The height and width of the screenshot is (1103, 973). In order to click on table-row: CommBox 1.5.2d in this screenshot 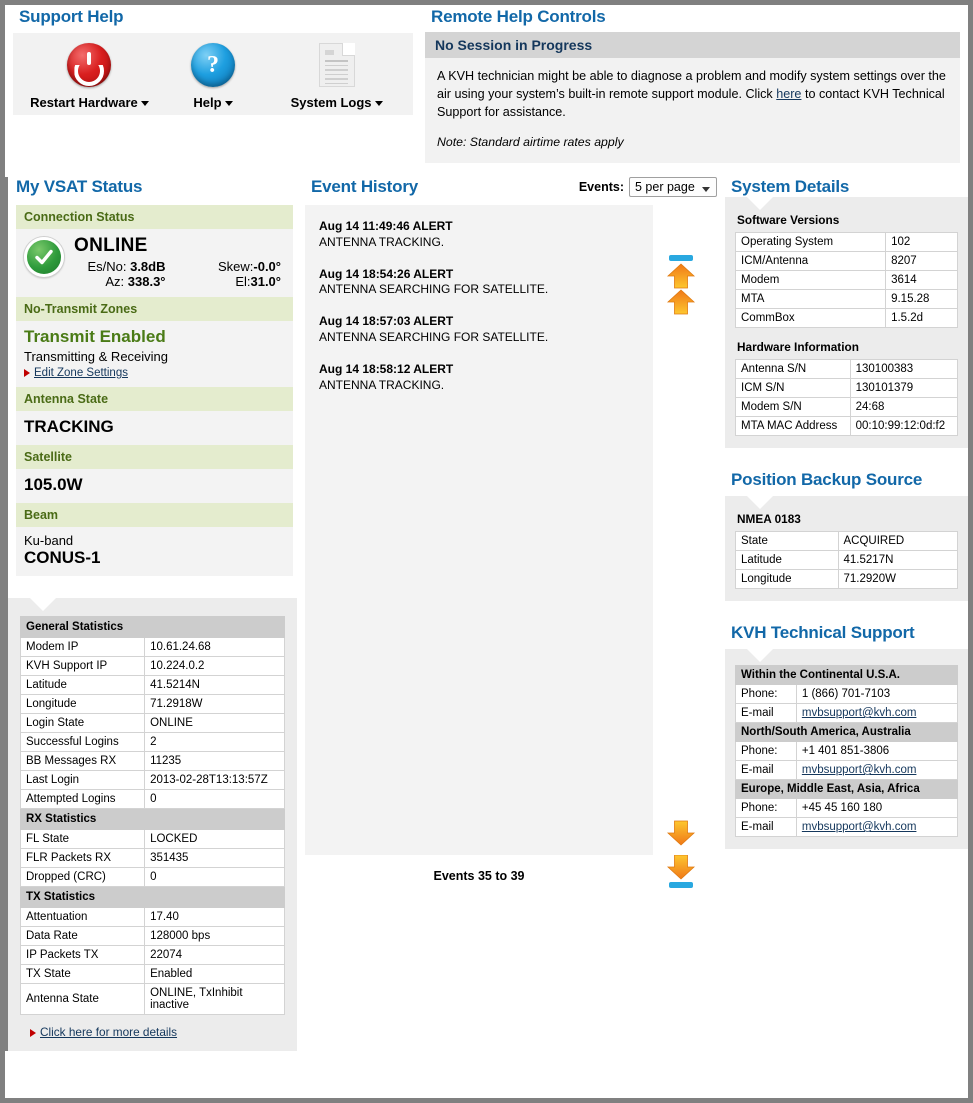, I will do `click(846, 318)`.